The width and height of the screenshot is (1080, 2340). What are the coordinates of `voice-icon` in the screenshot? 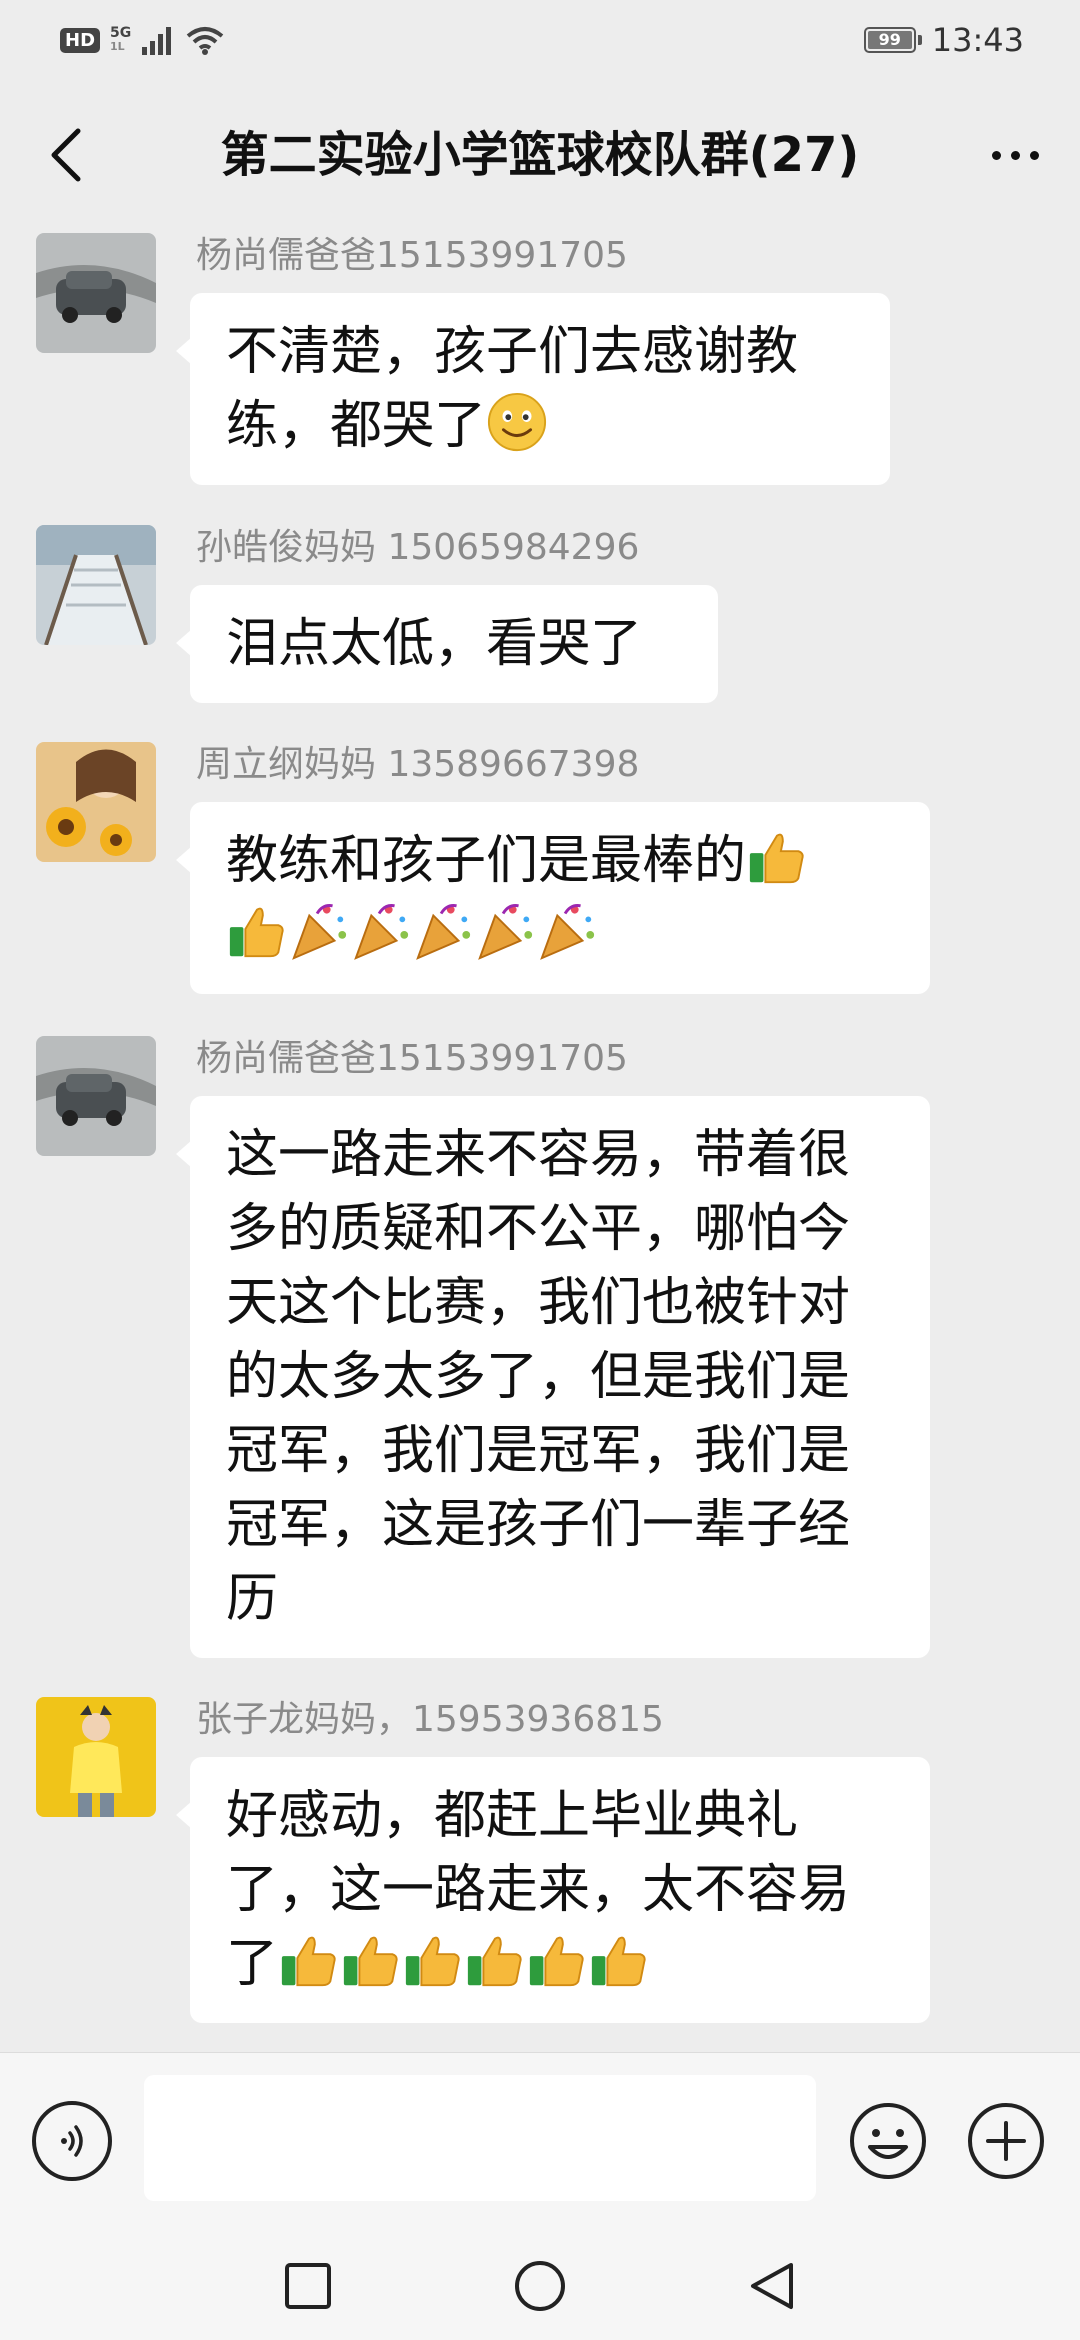 It's located at (72, 2141).